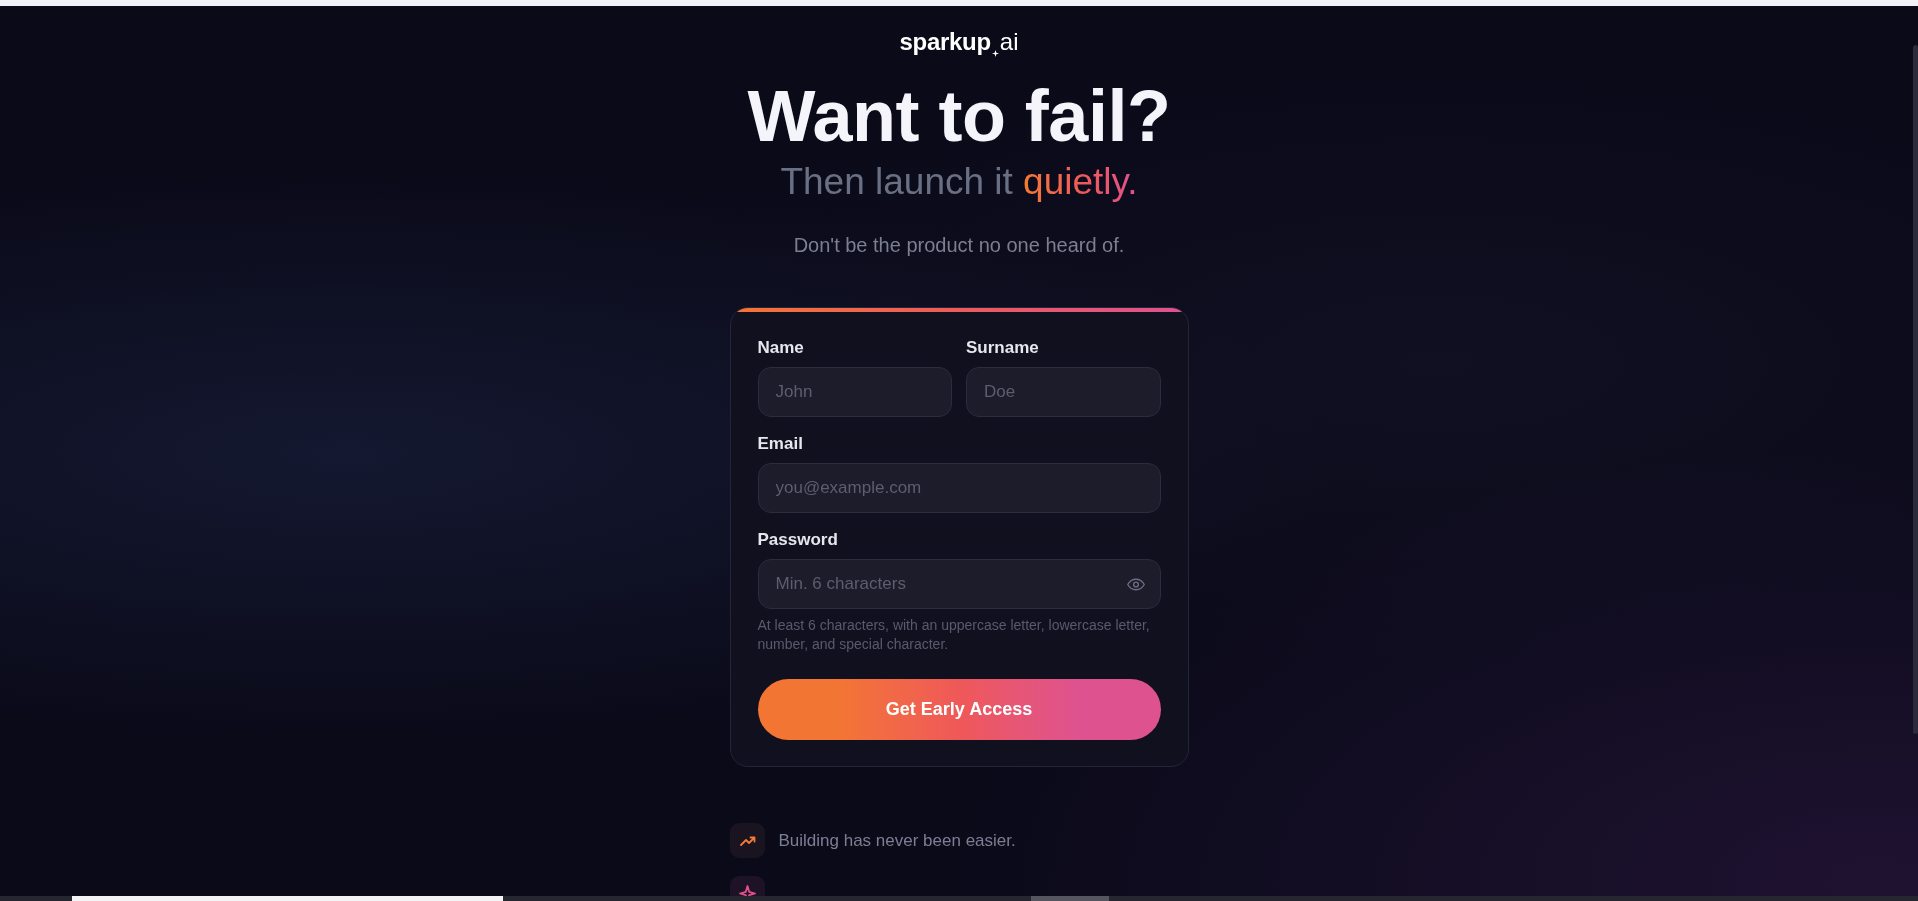  What do you see at coordinates (1135, 584) in the screenshot?
I see `eye-icon` at bounding box center [1135, 584].